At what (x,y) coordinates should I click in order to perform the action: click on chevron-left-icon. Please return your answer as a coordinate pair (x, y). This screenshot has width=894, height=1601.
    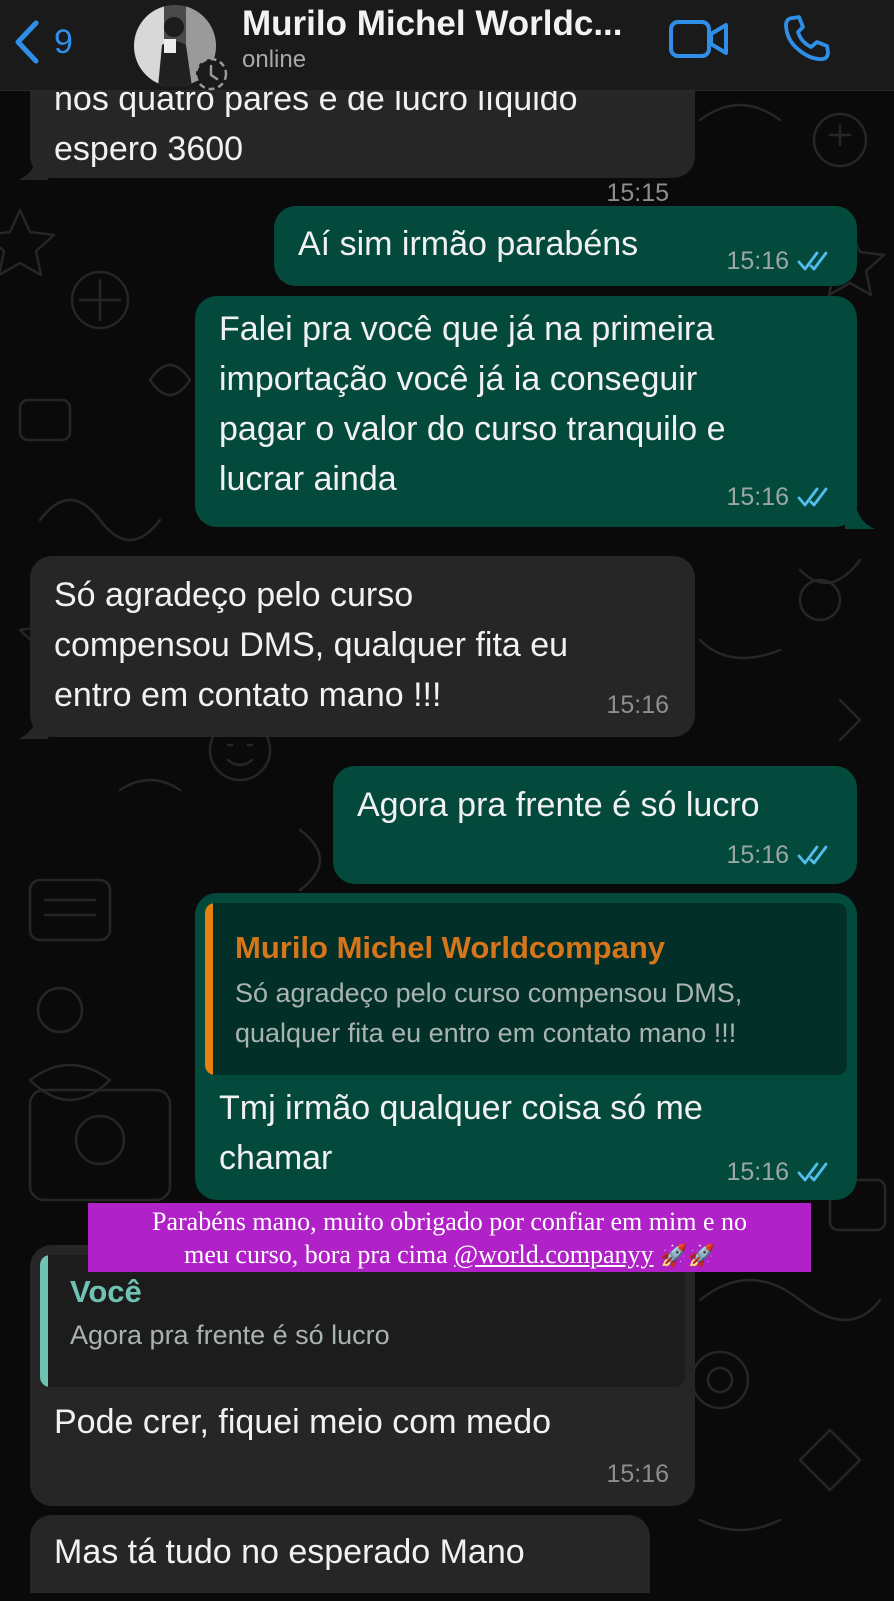
    Looking at the image, I should click on (27, 42).